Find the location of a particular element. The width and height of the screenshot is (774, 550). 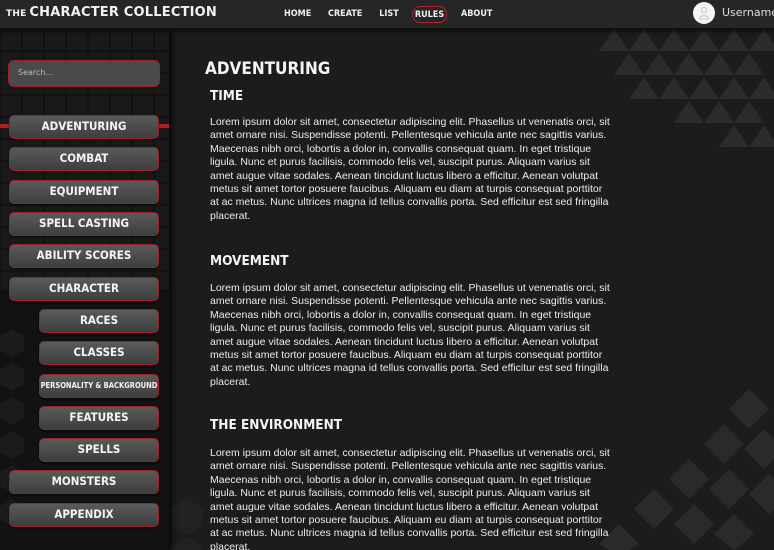

sidebar-item-classes: CLASSES is located at coordinates (99, 353).